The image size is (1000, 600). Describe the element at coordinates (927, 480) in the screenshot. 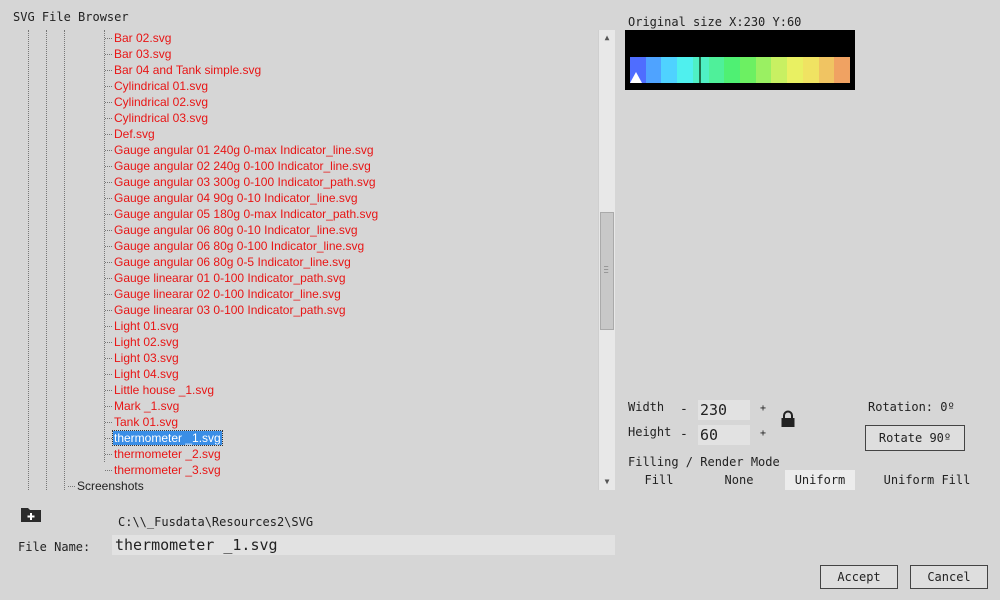

I see `mode-uniform-fill-option: Uniform Fill` at that location.